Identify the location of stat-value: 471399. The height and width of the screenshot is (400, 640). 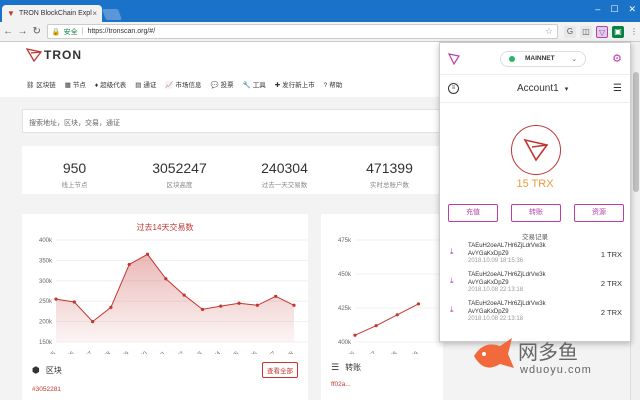
(389, 168).